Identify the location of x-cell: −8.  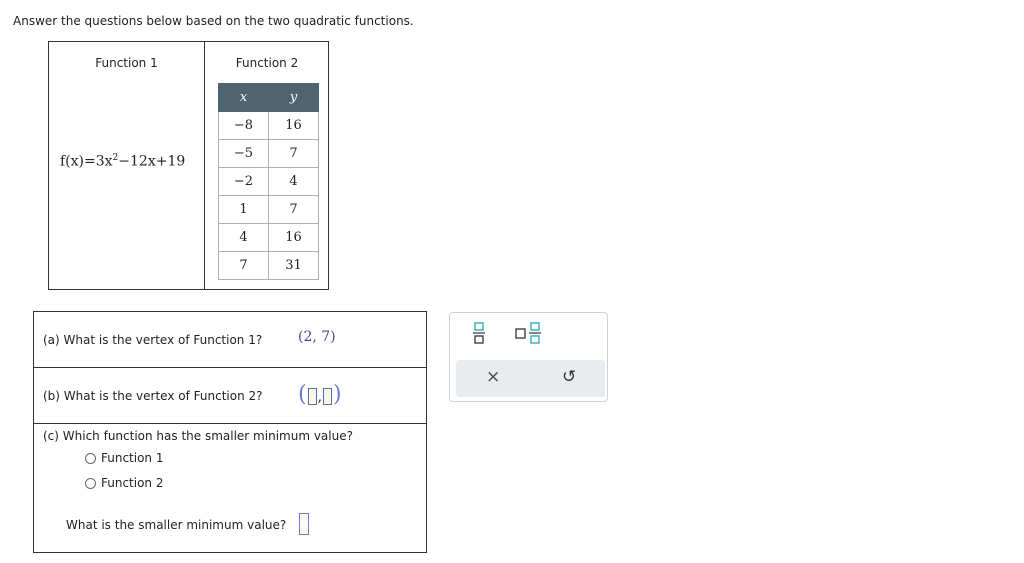
(243, 125).